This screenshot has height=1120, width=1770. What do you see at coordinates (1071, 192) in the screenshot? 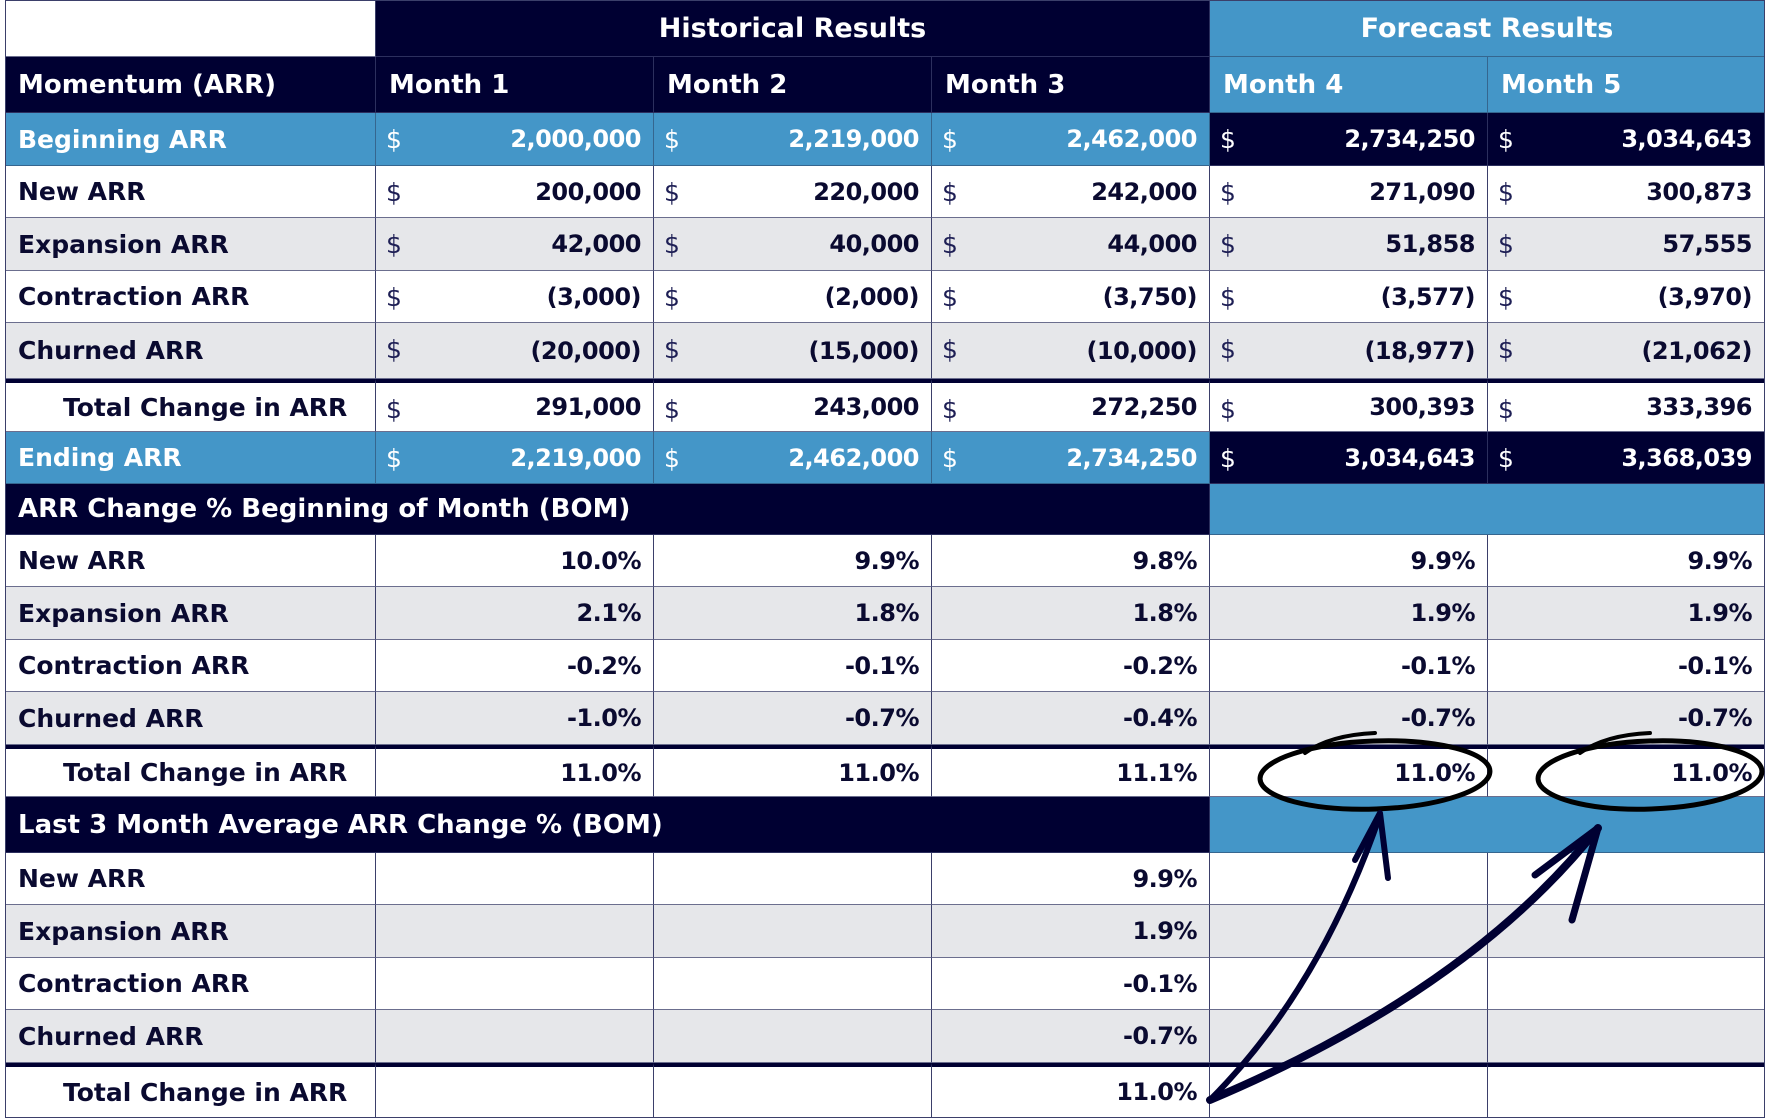
I see `value-cell: $242,000` at bounding box center [1071, 192].